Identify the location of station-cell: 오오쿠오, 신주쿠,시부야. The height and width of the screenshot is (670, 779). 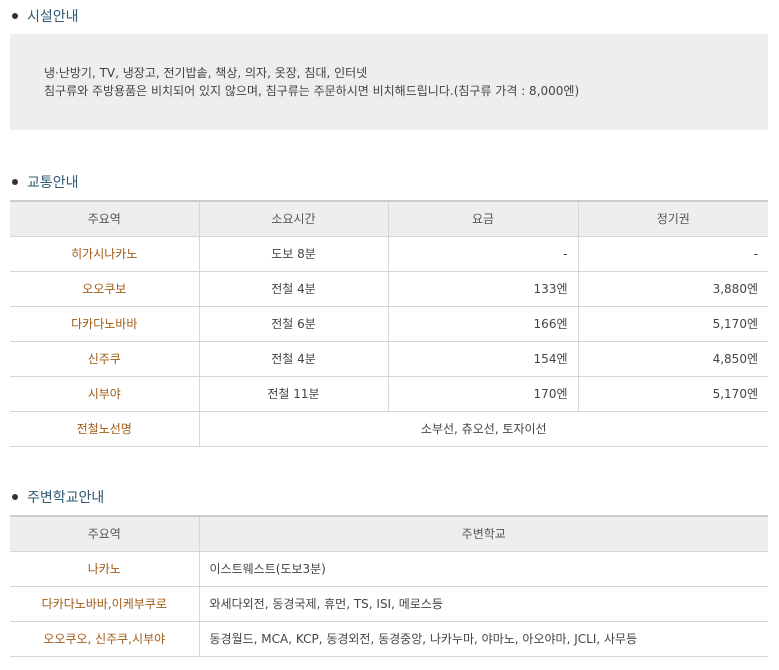
(105, 639).